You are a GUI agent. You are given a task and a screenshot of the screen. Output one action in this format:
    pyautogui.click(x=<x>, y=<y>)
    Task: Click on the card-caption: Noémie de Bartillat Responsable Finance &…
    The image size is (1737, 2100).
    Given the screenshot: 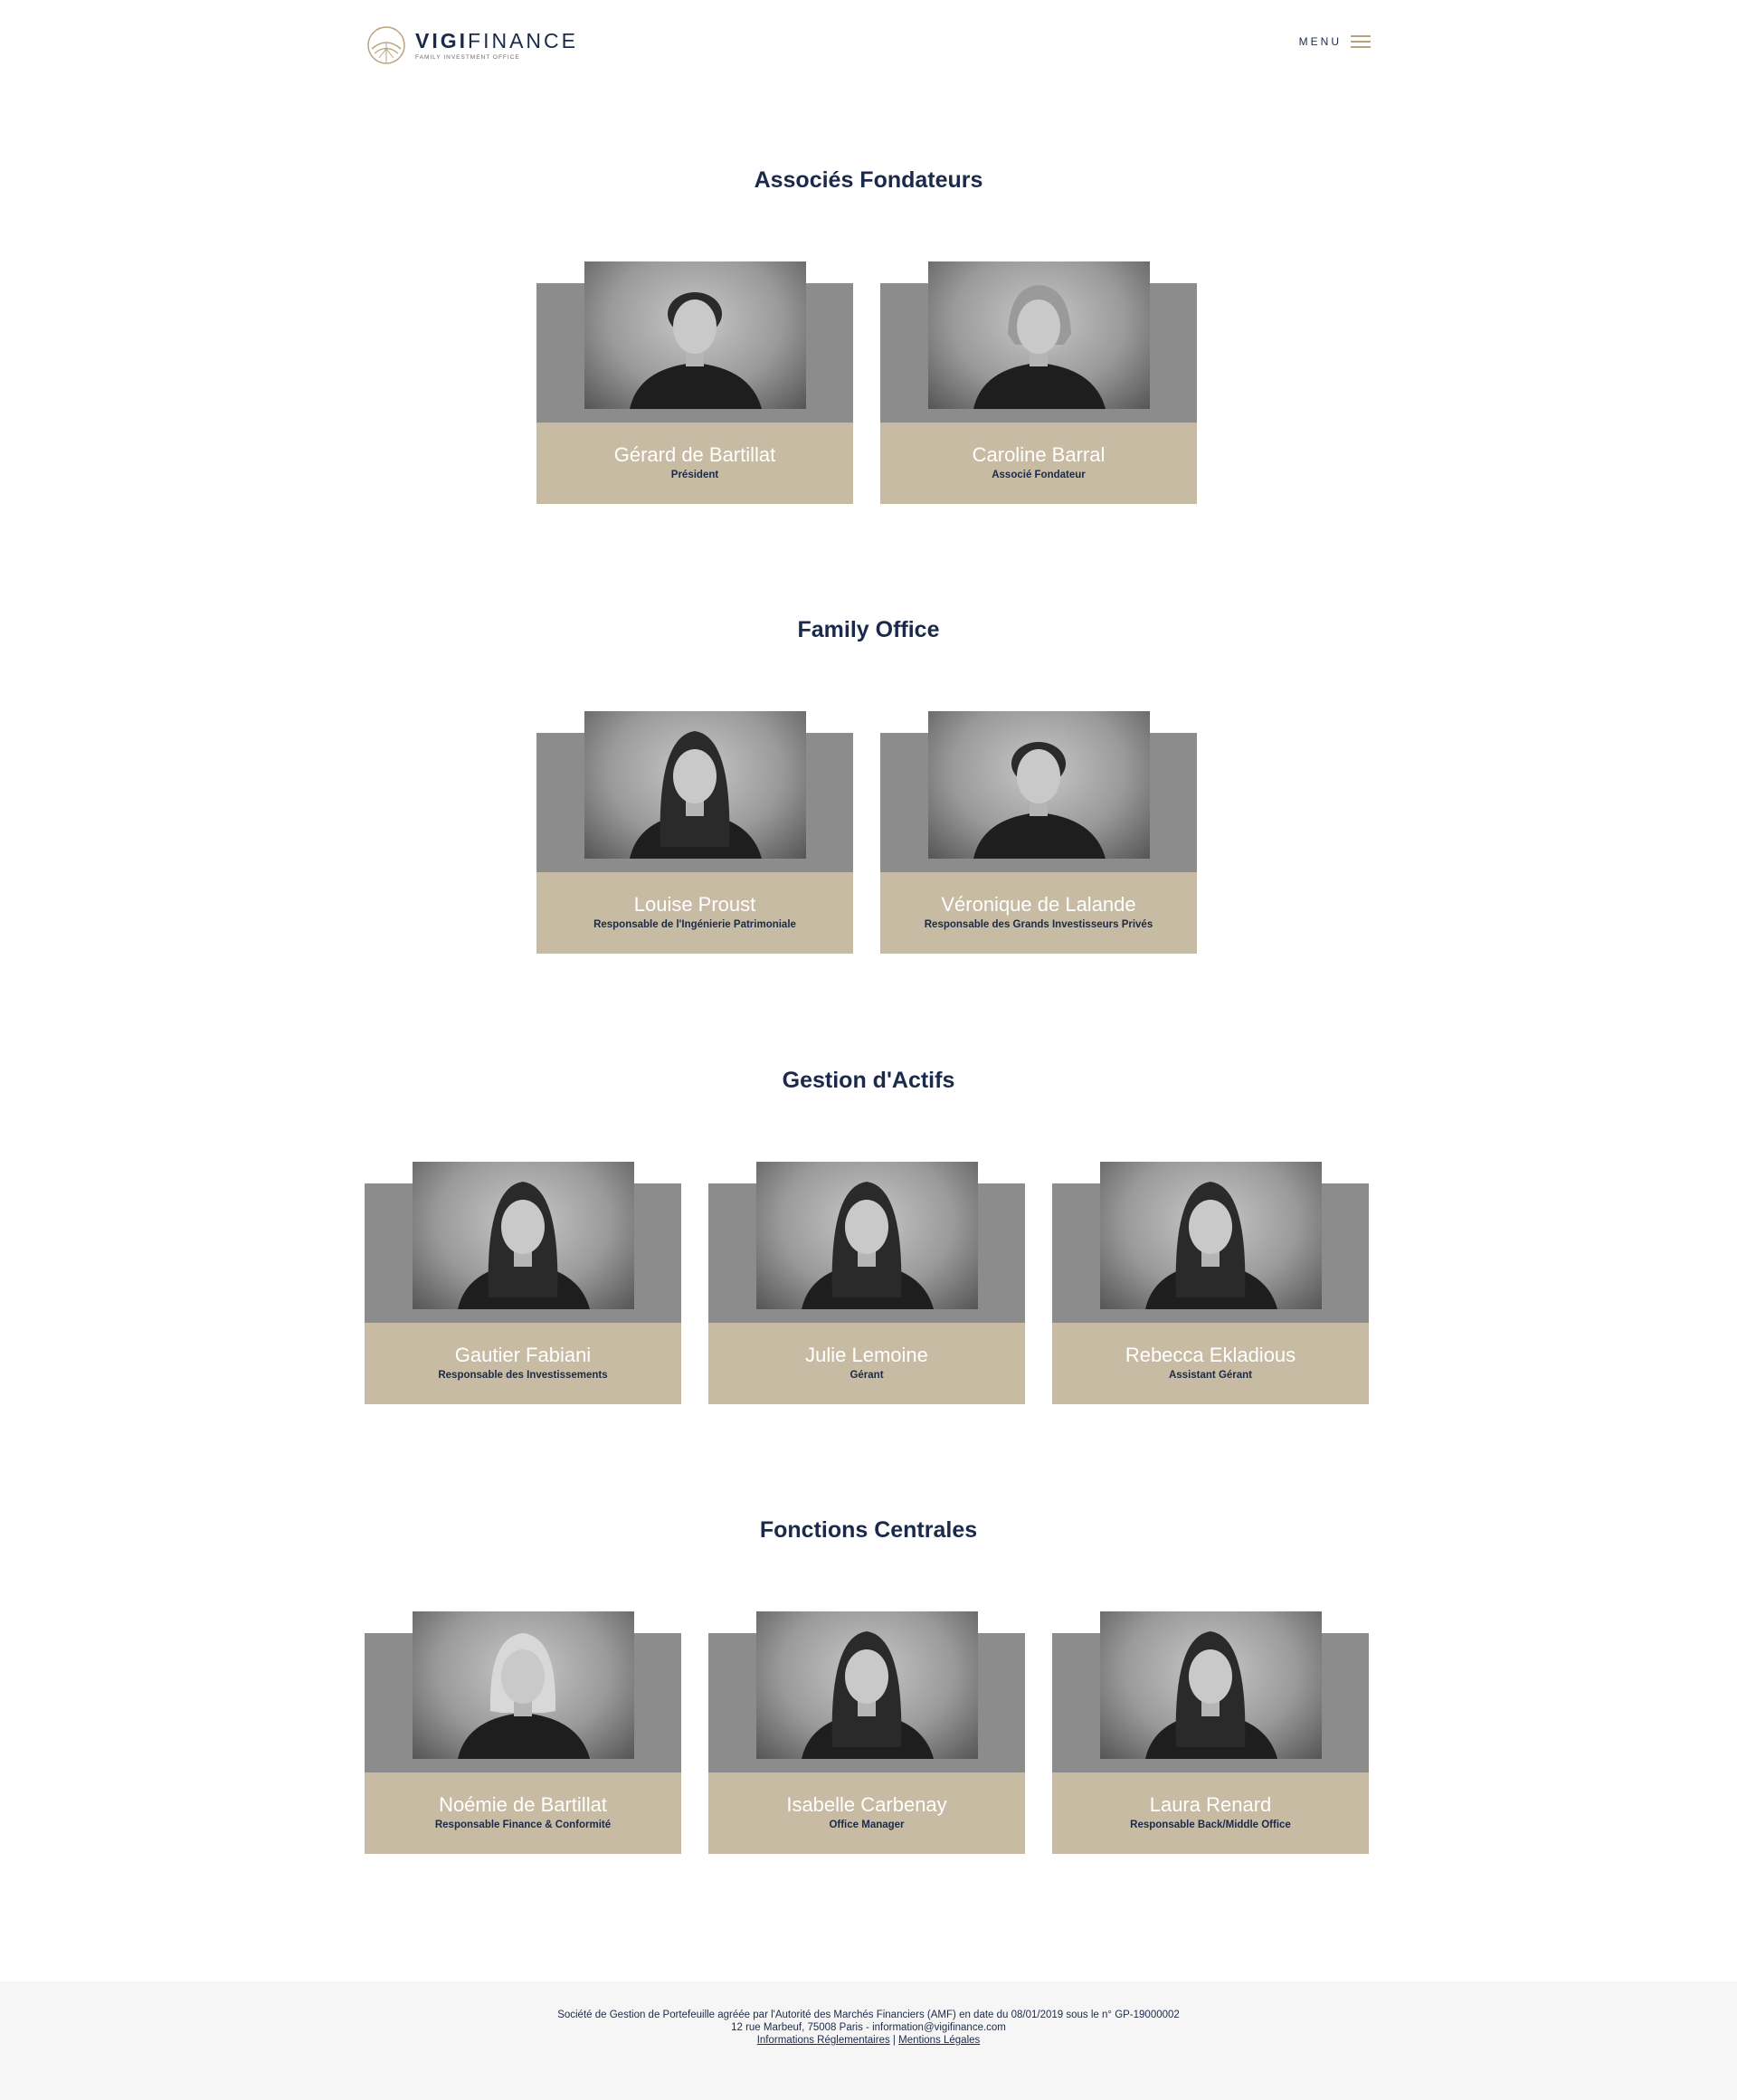 What is the action you would take?
    pyautogui.click(x=523, y=1813)
    